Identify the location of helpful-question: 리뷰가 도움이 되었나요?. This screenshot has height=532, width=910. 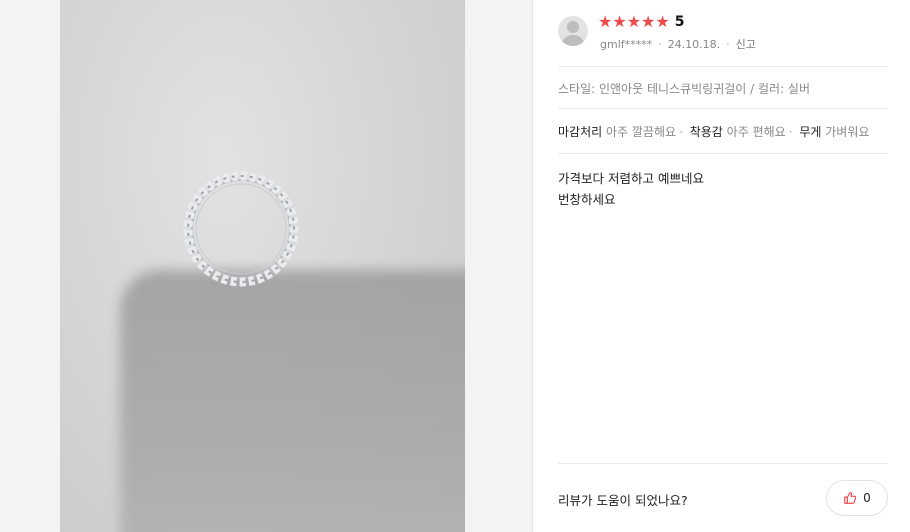
(623, 500).